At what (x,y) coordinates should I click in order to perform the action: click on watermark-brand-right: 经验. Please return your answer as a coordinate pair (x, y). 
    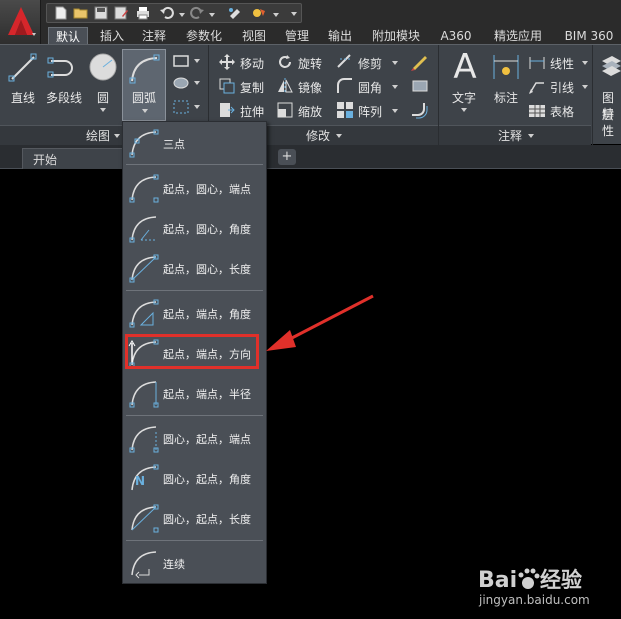
    Looking at the image, I should click on (561, 580).